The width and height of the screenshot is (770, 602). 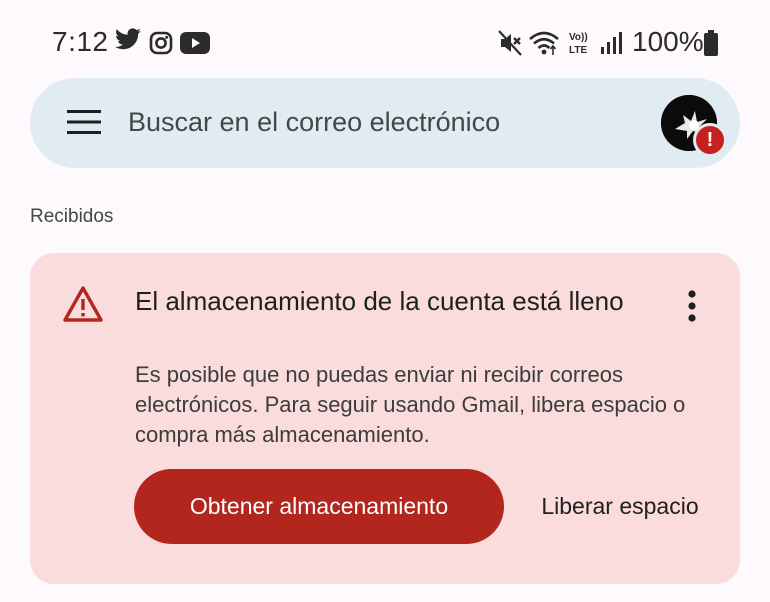 I want to click on section-label-inbox: Recibidos, so click(x=72, y=216).